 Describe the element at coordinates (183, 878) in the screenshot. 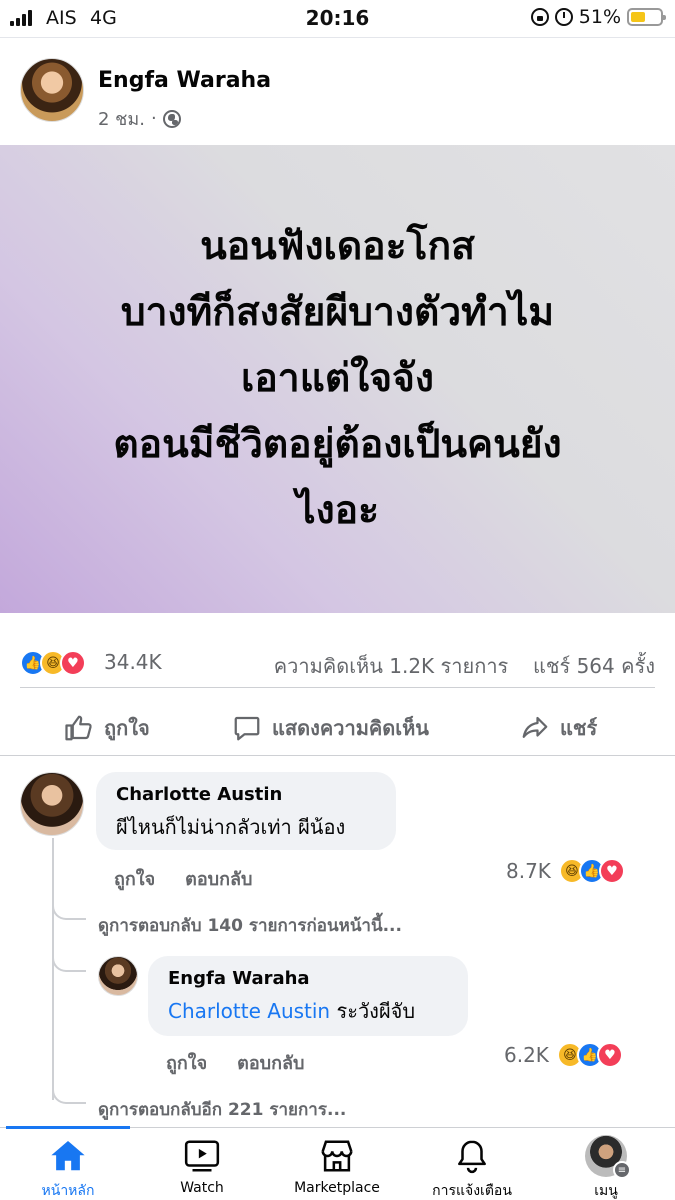

I see `comment-actions: ถูกใจ ตอบกลับ` at that location.